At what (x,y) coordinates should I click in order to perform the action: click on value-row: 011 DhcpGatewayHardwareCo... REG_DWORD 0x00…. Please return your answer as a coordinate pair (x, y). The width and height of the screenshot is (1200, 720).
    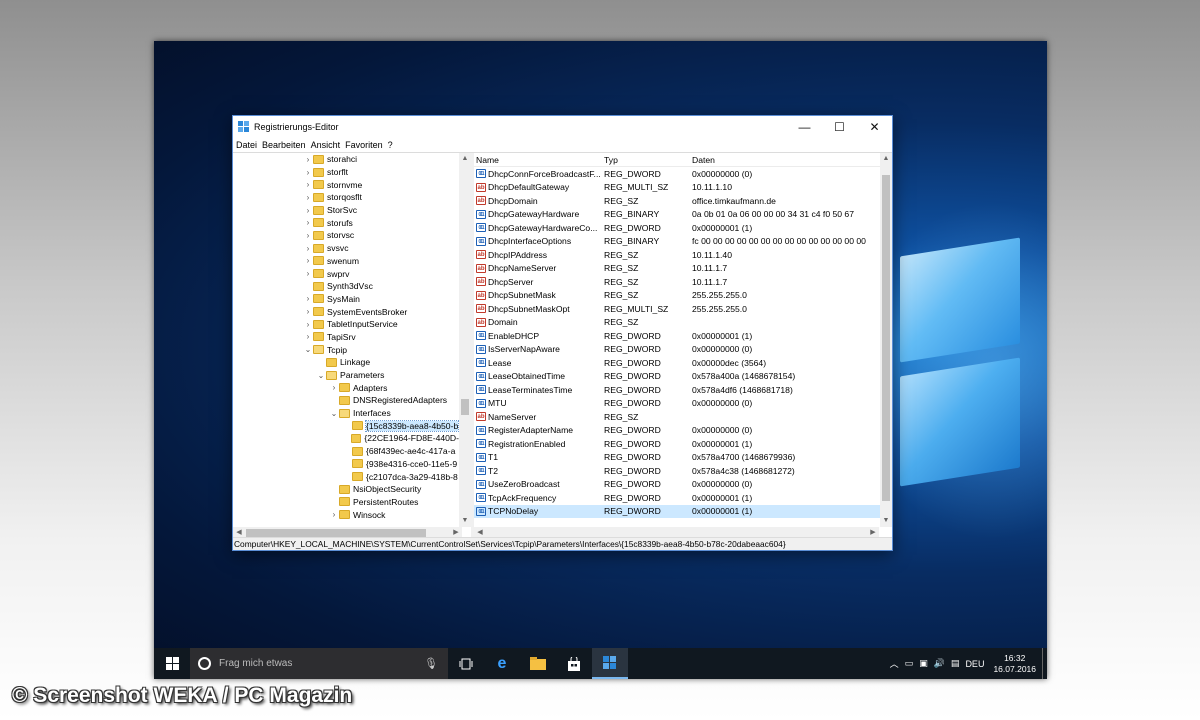
    Looking at the image, I should click on (683, 228).